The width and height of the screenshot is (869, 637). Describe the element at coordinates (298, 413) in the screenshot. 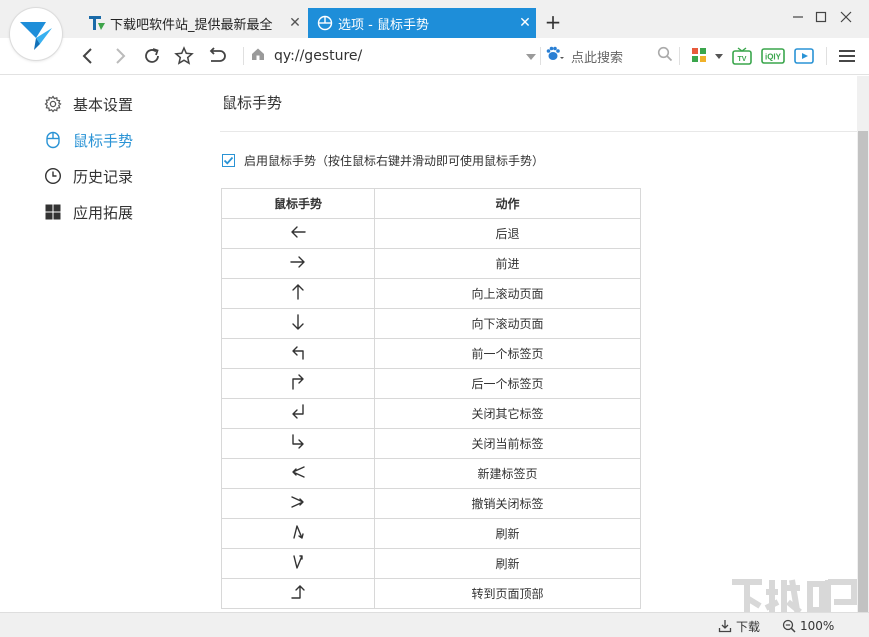

I see `down-left-arrow-icon` at that location.